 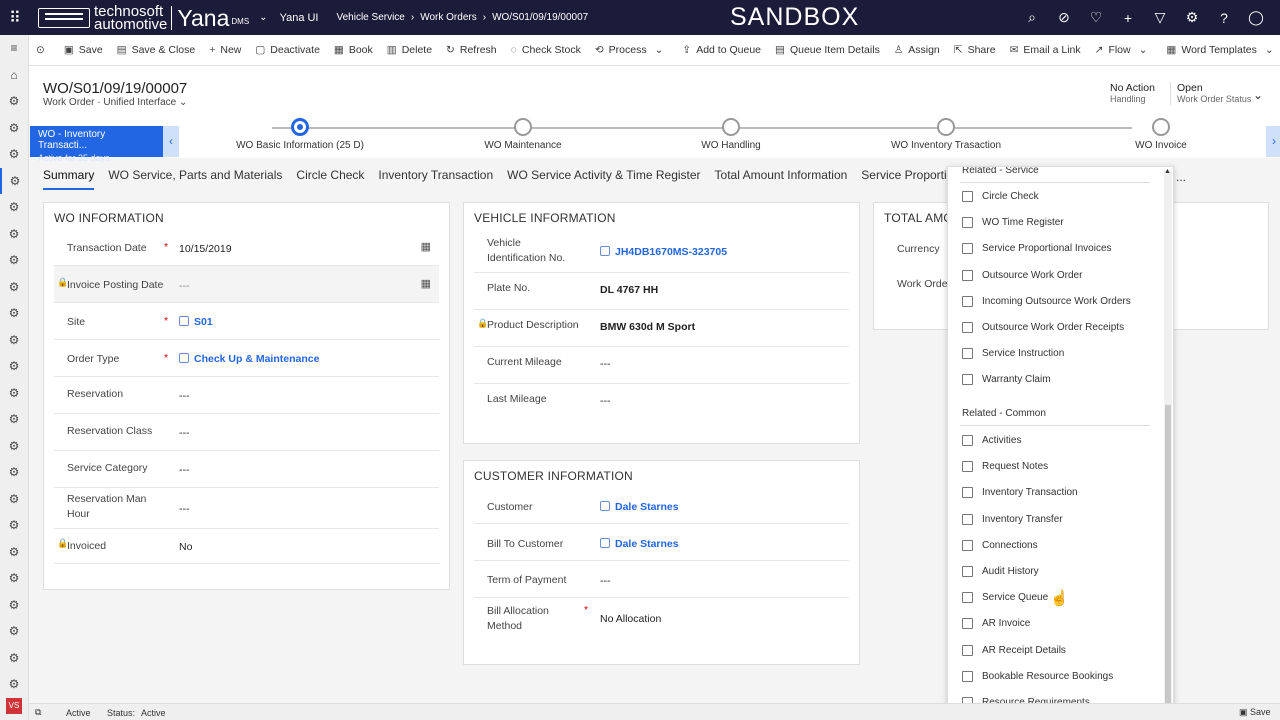 I want to click on email-link-button: ✉ Email a Link, so click(x=1045, y=50).